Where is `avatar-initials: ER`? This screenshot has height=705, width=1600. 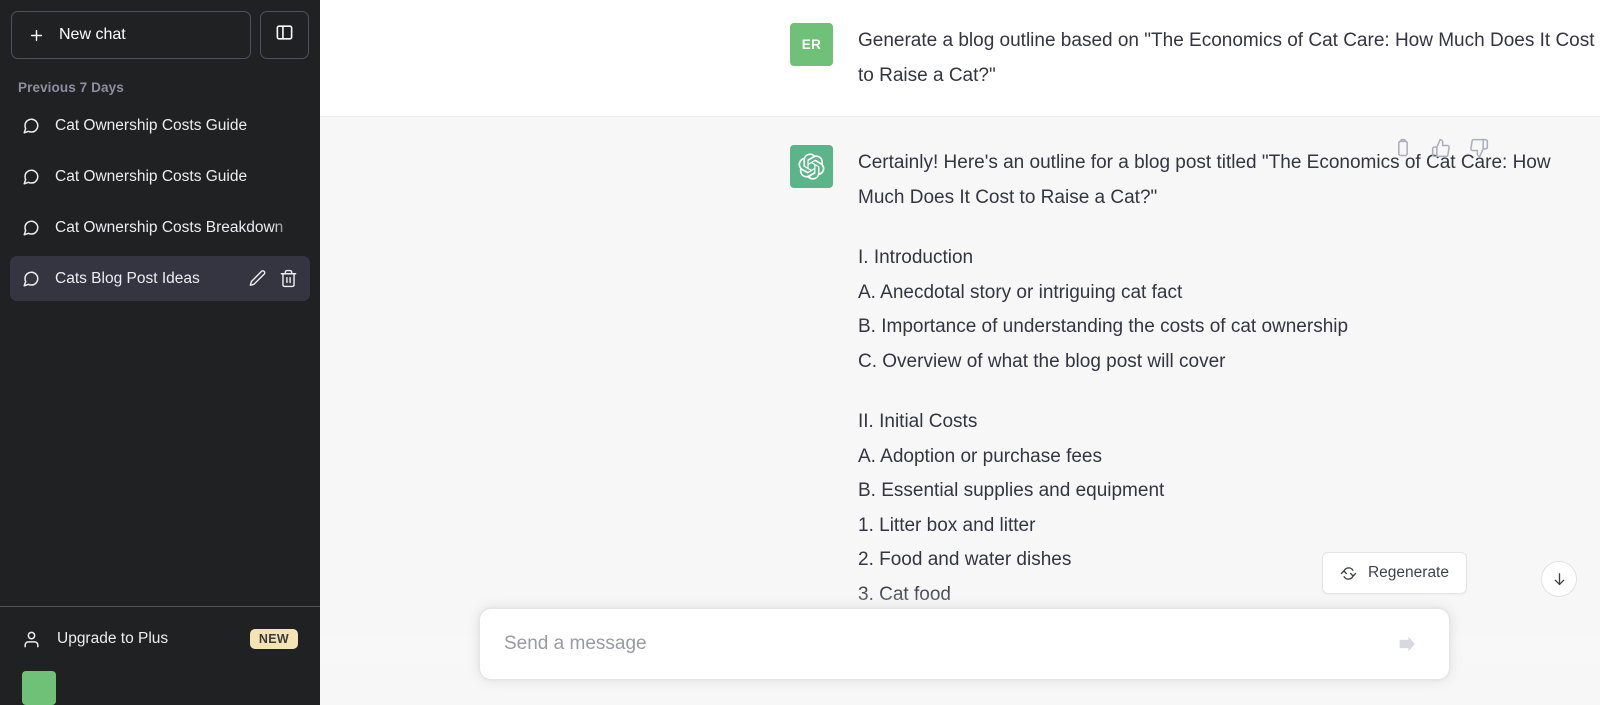
avatar-initials: ER is located at coordinates (811, 44).